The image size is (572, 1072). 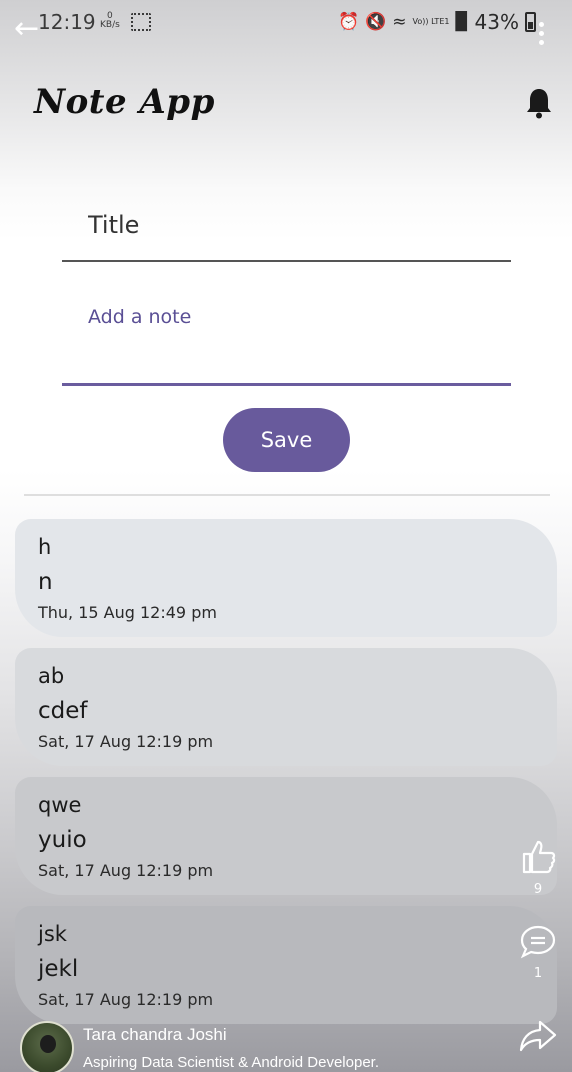 I want to click on like-button: 9, so click(x=538, y=866).